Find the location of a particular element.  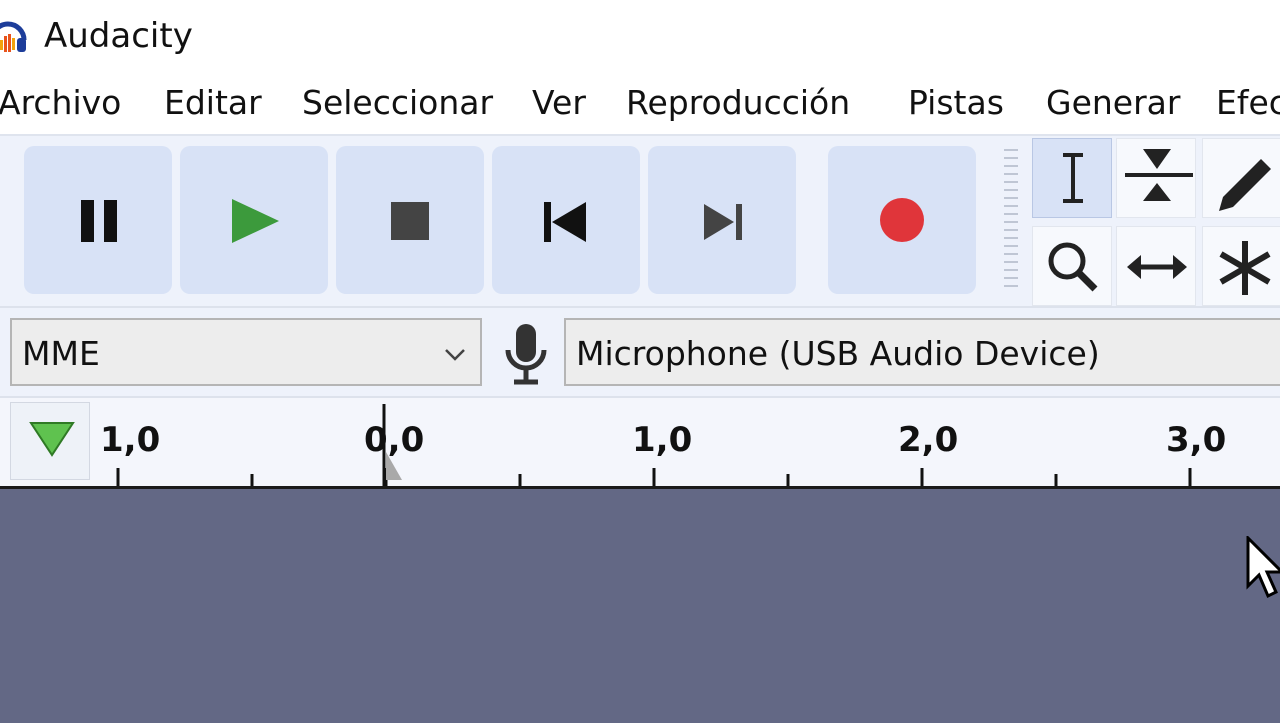

toolbar-grip-handle is located at coordinates (1011, 221).